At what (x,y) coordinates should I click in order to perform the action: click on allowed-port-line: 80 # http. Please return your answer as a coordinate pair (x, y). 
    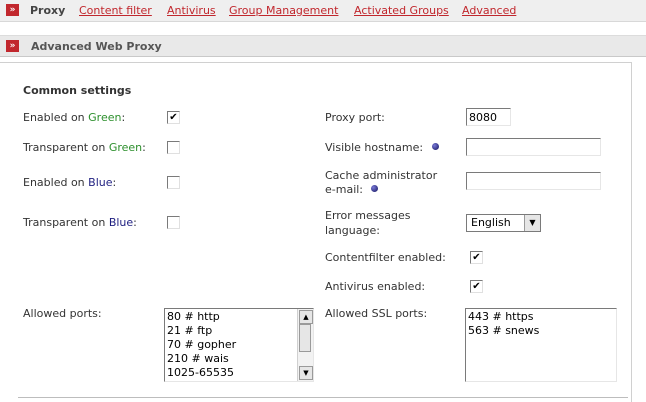
    Looking at the image, I should click on (193, 316).